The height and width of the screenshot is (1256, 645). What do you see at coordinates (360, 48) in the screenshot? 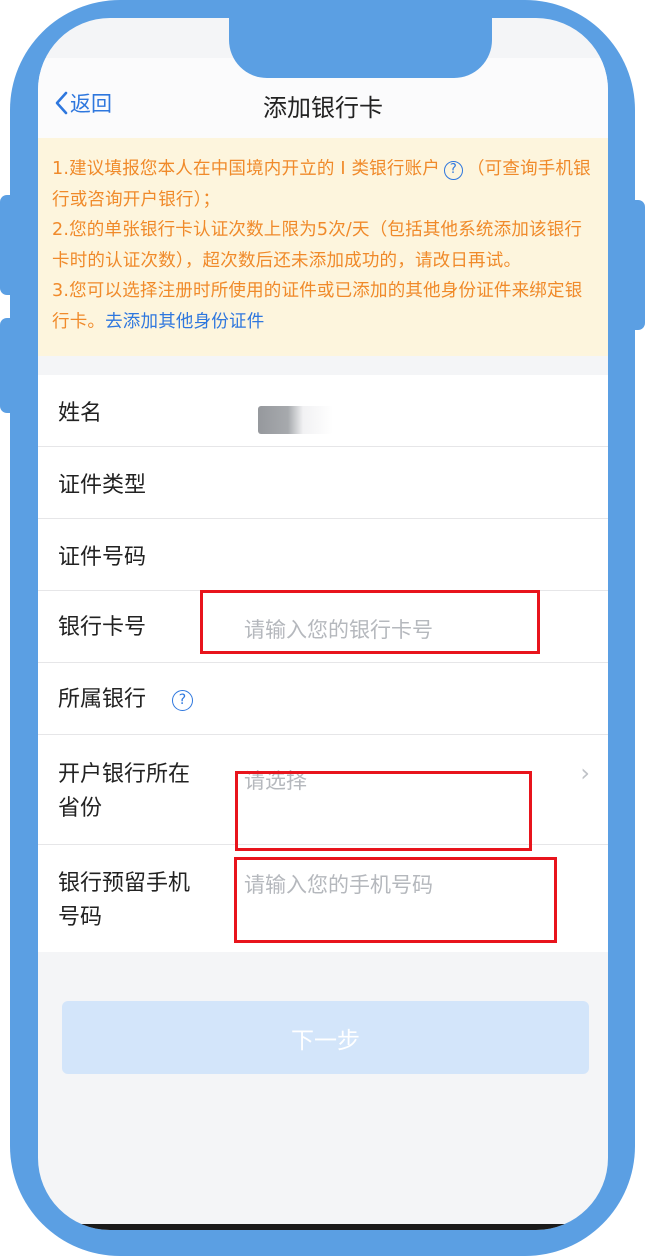
I see `notch` at bounding box center [360, 48].